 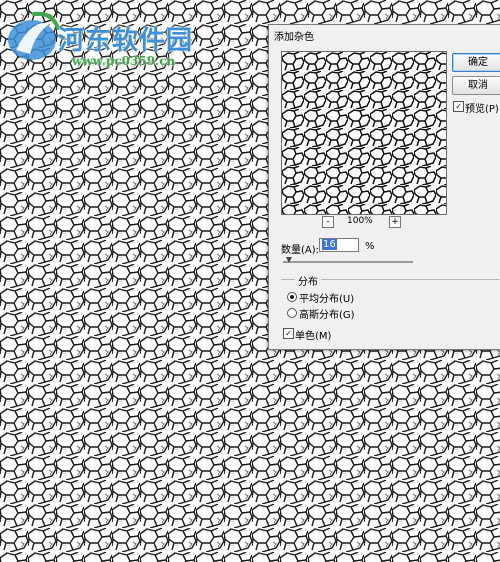 I want to click on dialog-title: 添加杂色, so click(x=294, y=37).